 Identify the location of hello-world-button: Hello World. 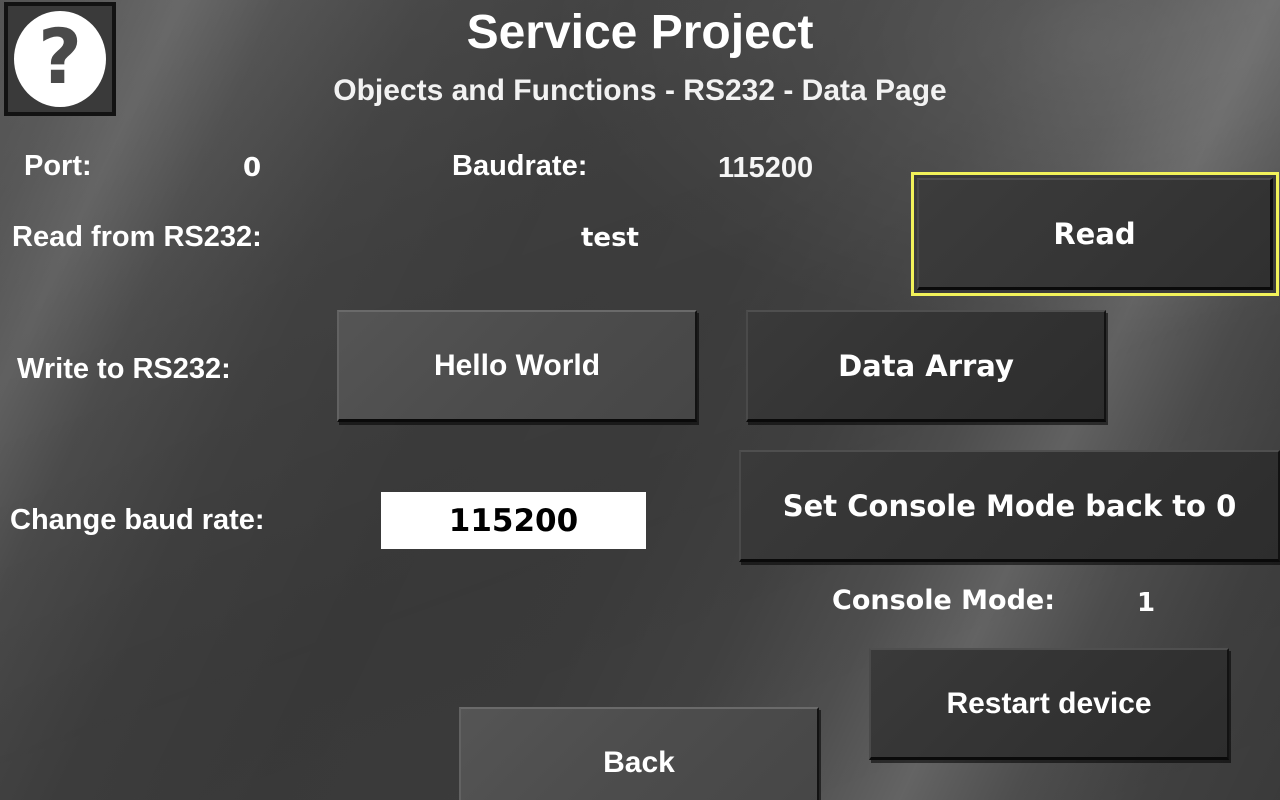
(517, 366).